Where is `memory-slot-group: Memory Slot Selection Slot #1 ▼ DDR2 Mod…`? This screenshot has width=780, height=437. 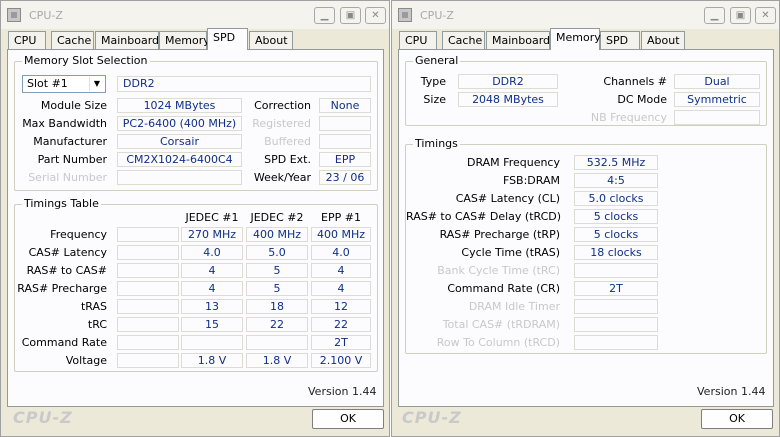 memory-slot-group: Memory Slot Selection Slot #1 ▼ DDR2 Mod… is located at coordinates (196, 123).